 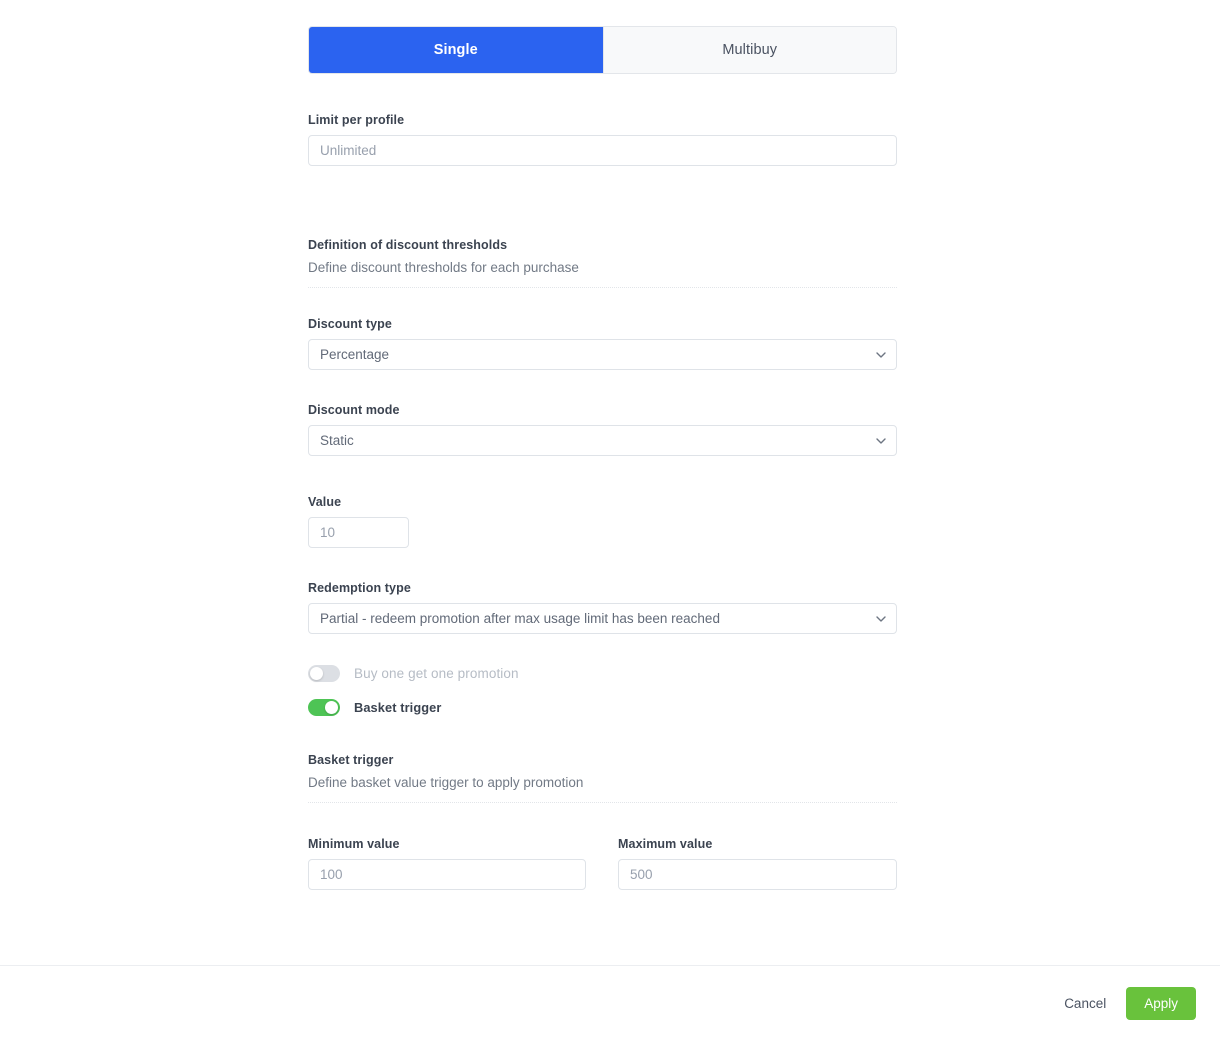 What do you see at coordinates (324, 673) in the screenshot?
I see `bogo-toggle-switch` at bounding box center [324, 673].